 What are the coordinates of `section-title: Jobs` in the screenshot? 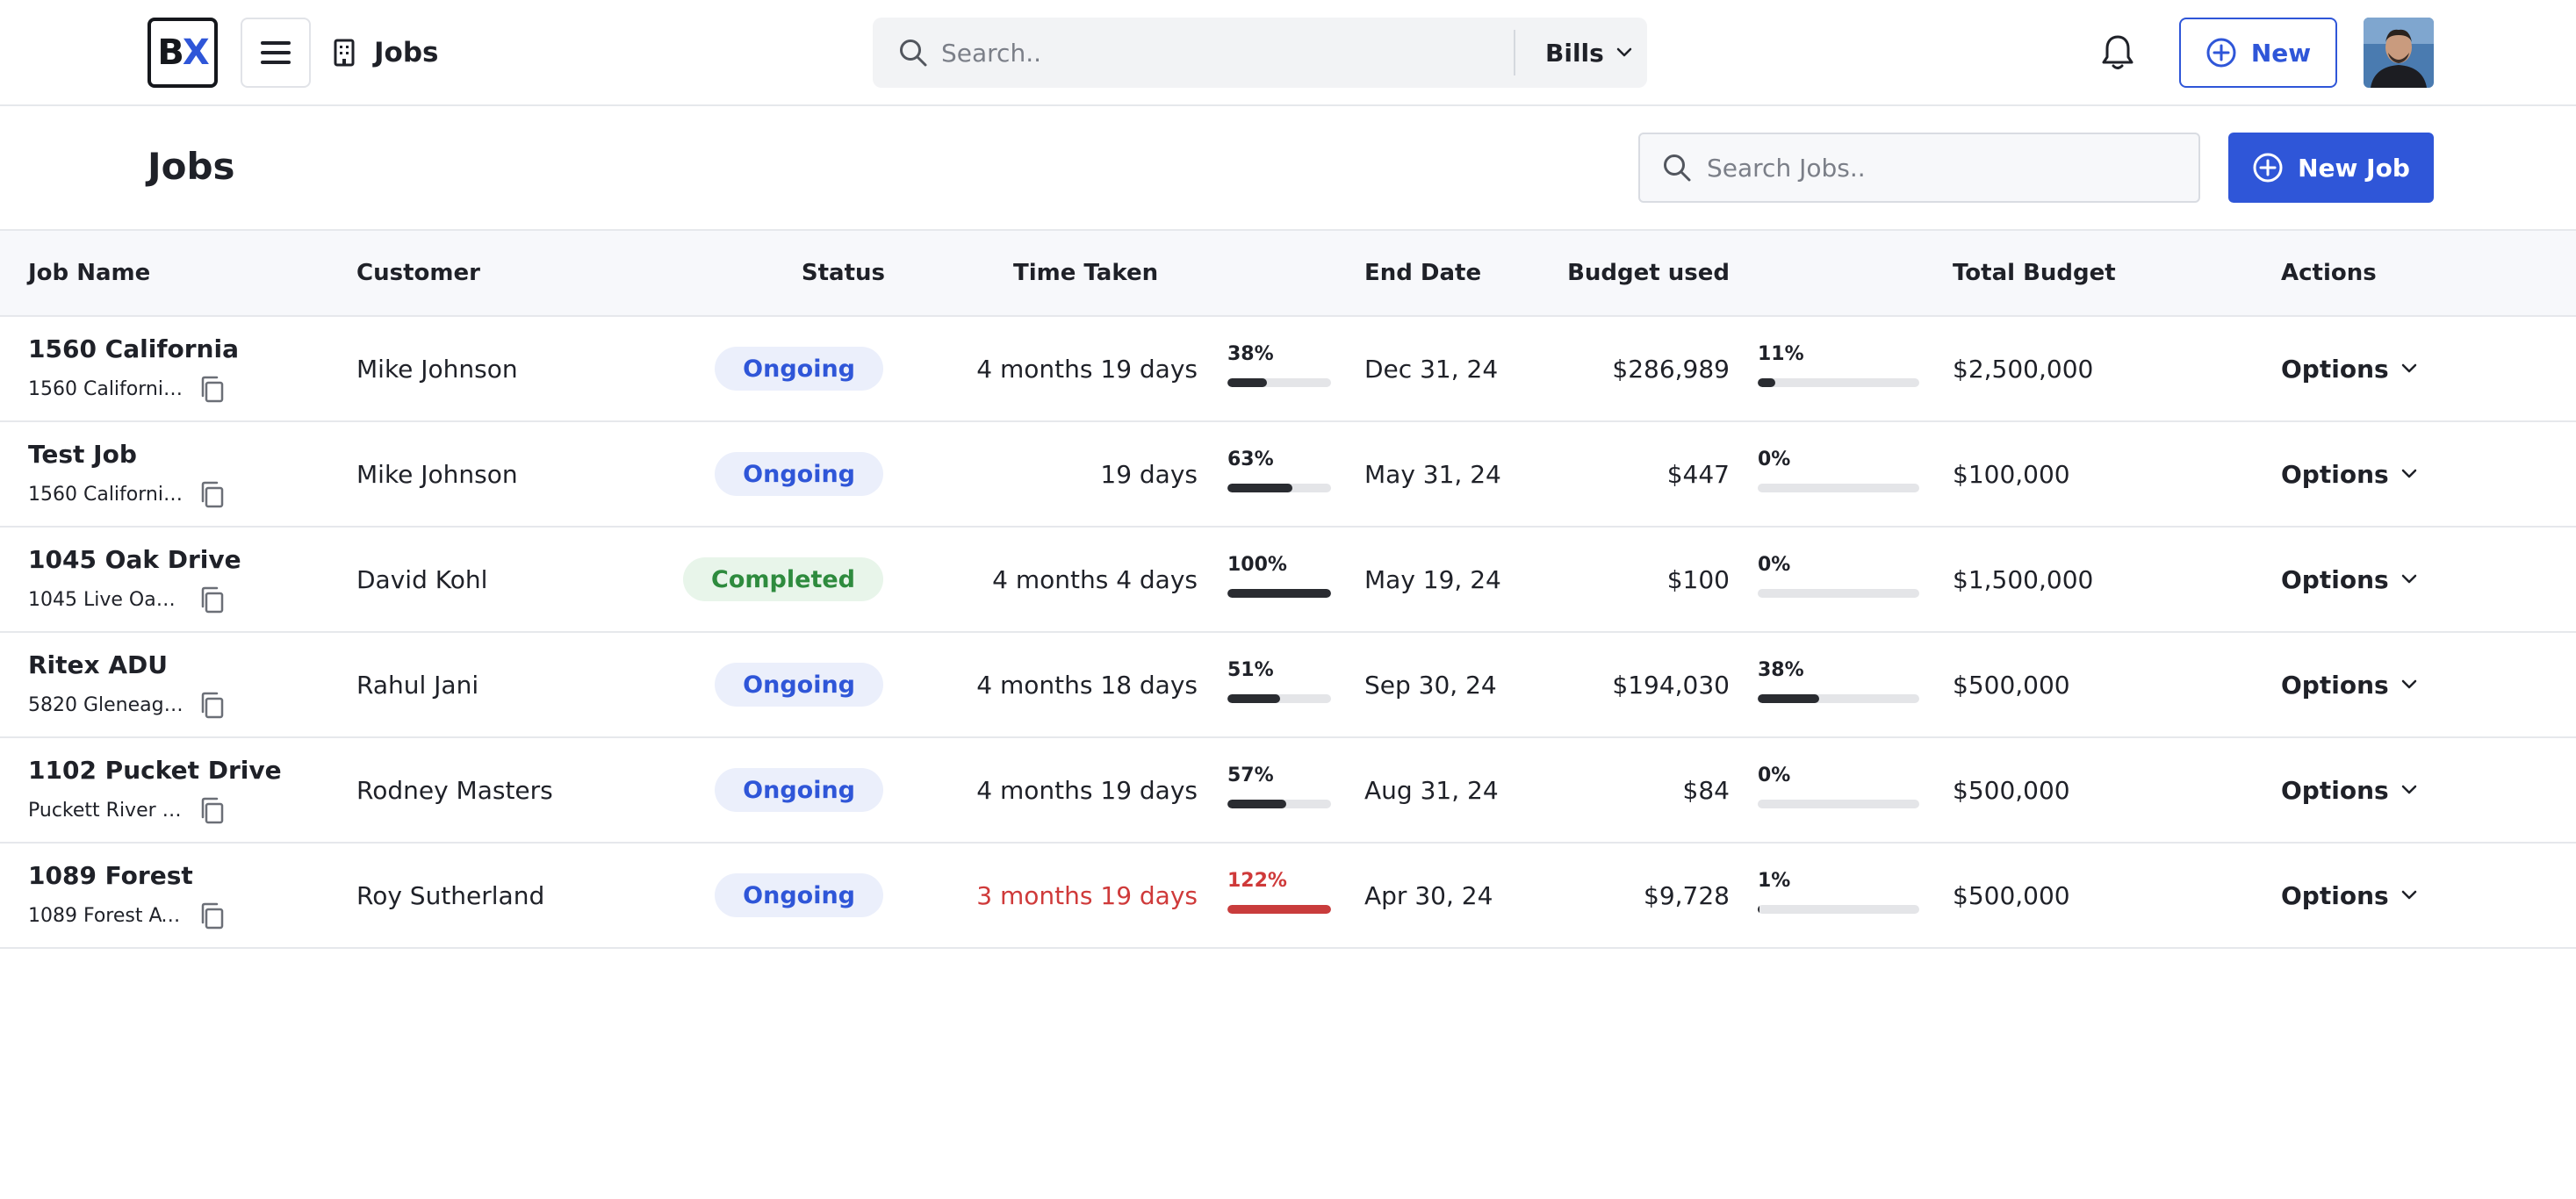 It's located at (406, 52).